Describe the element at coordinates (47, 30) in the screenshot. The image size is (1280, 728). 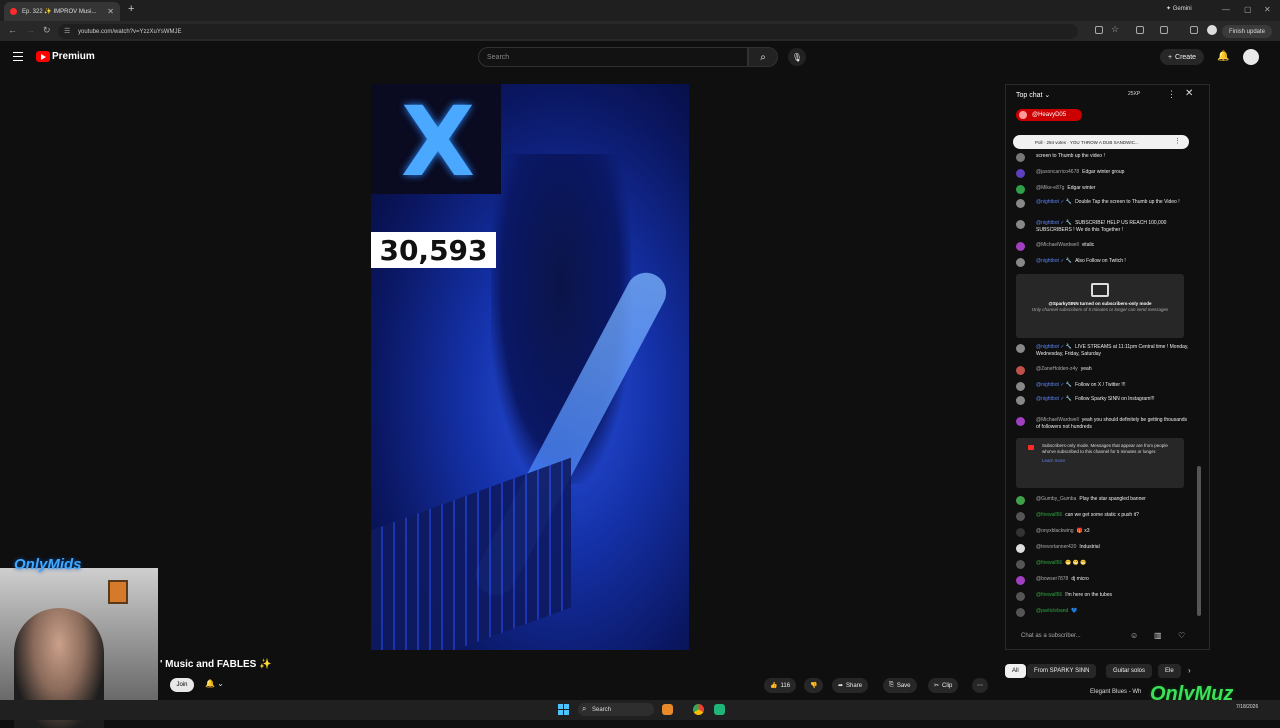
I see `reload-icon: ↻` at that location.